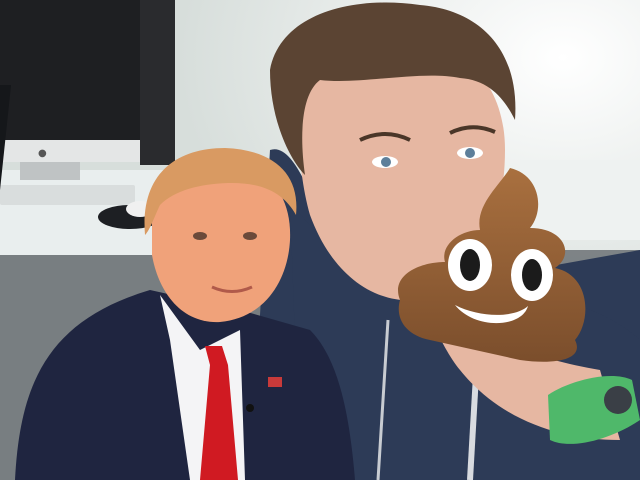  Describe the element at coordinates (157, 82) in the screenshot. I see `second-monitor` at that location.